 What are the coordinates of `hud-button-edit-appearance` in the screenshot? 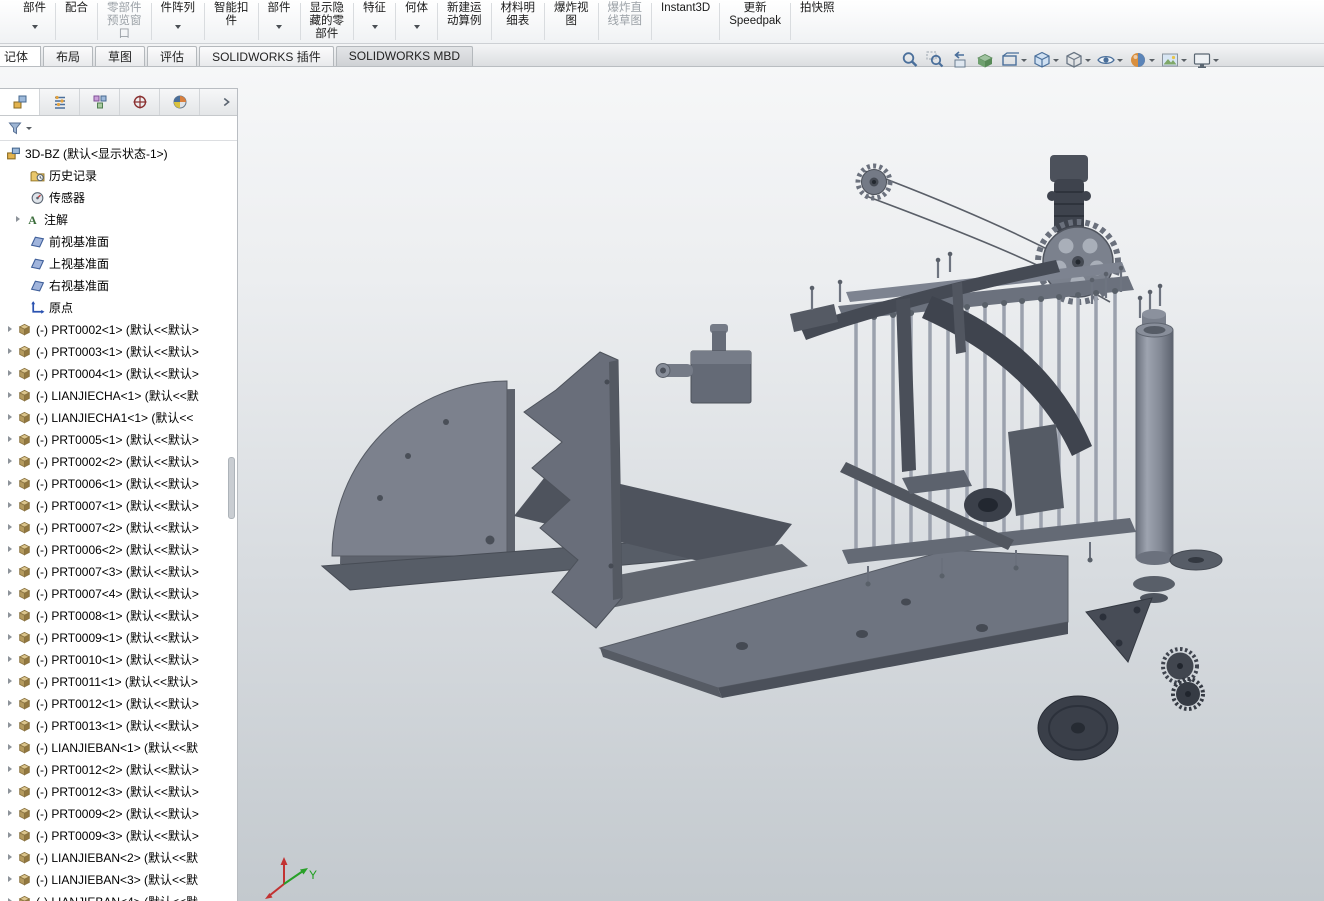 It's located at (1141, 60).